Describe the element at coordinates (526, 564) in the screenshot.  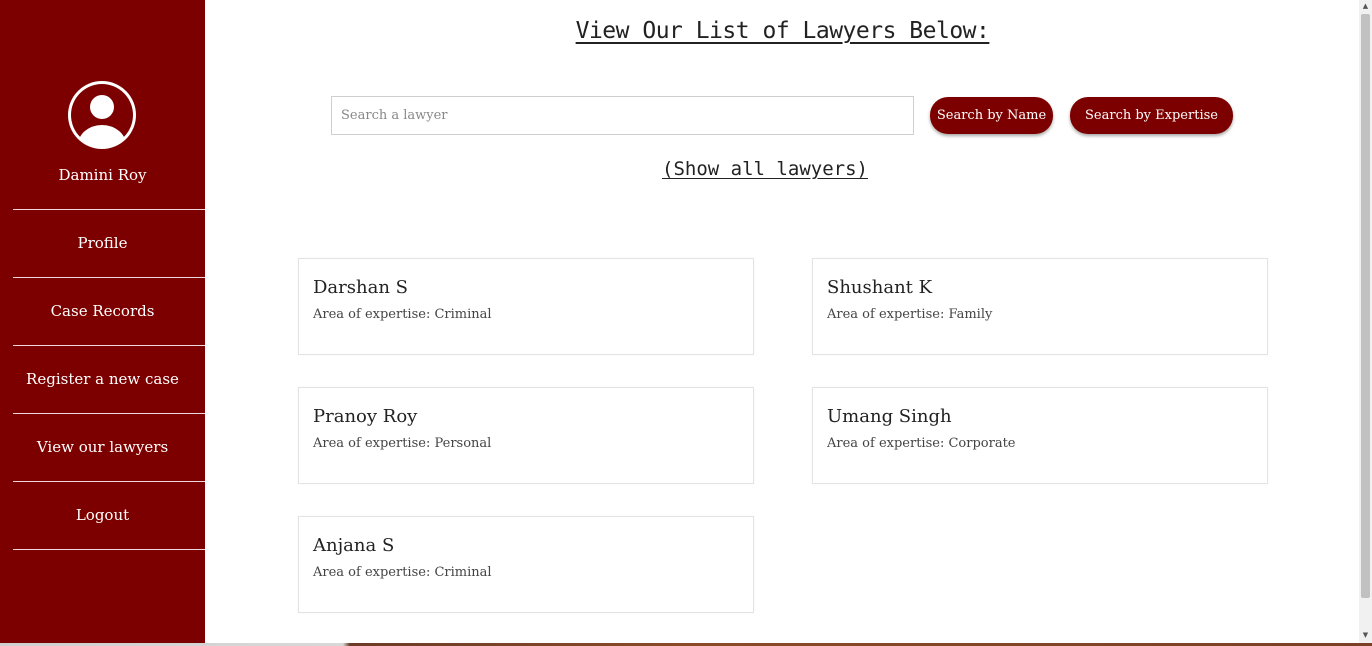
I see `lawyer-card: Anjana S Area of expertise: Criminal` at that location.